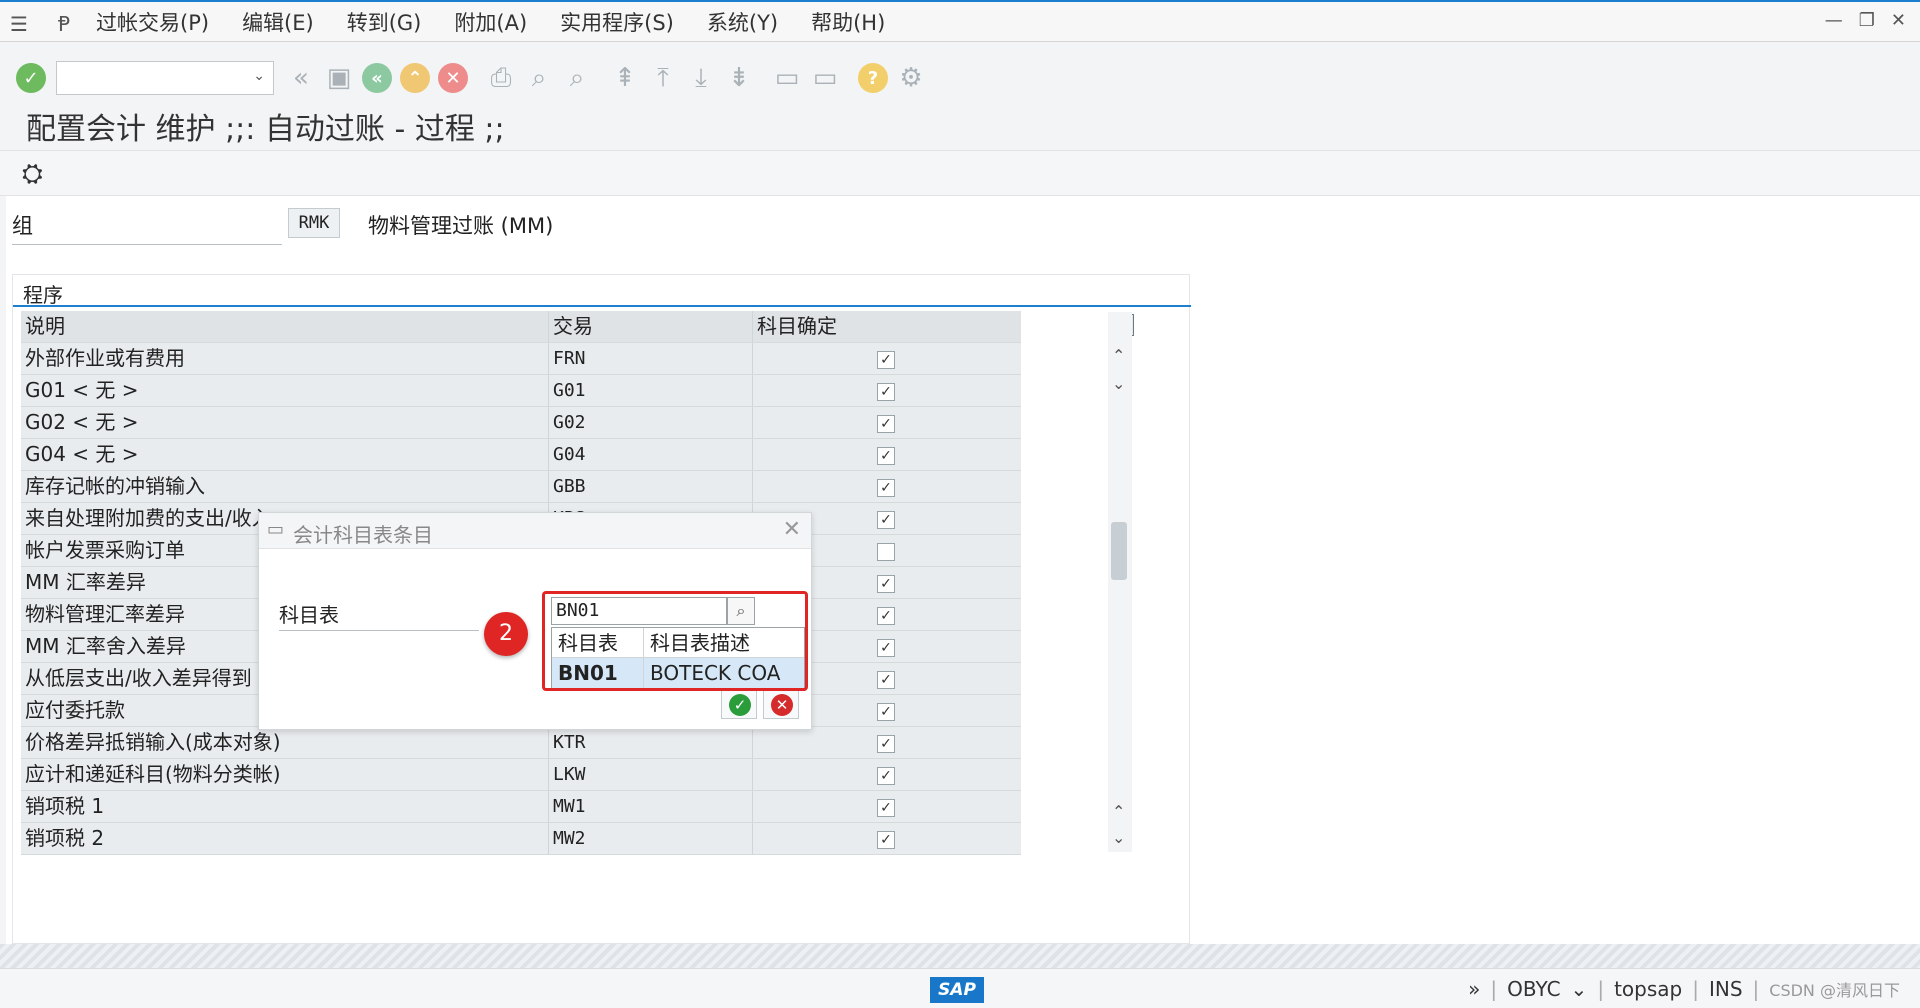 This screenshot has height=1008, width=1920. I want to click on up-icon: ⌃, so click(415, 78).